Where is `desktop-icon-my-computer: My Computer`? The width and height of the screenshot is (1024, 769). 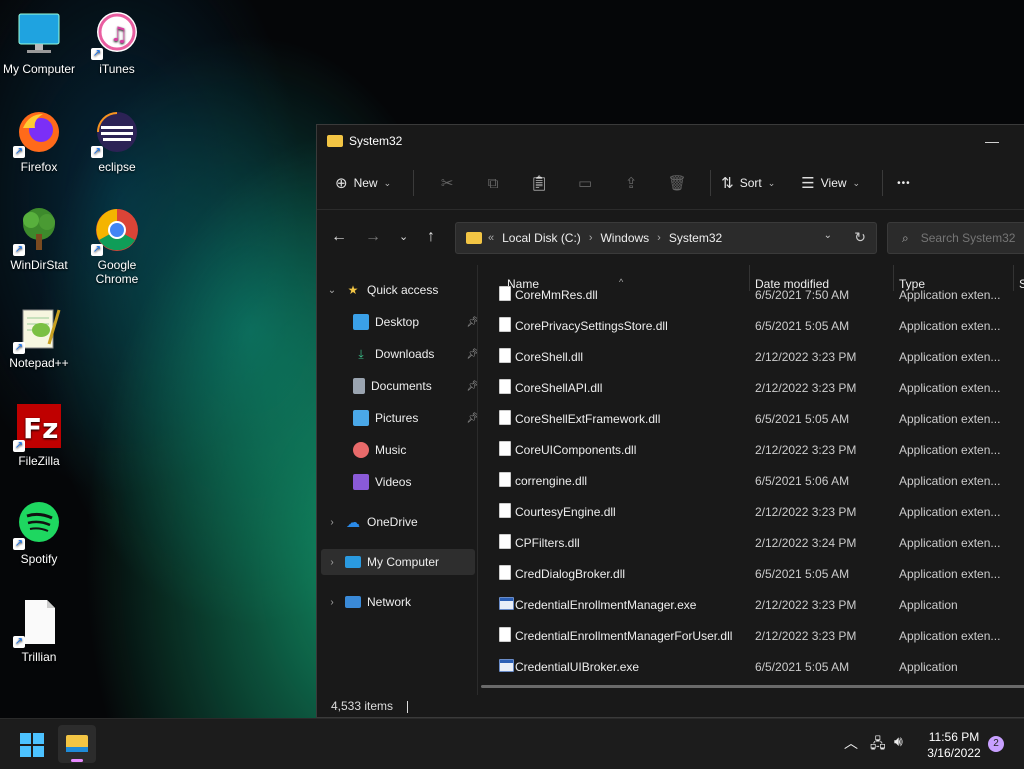
desktop-icon-my-computer: My Computer is located at coordinates (39, 43).